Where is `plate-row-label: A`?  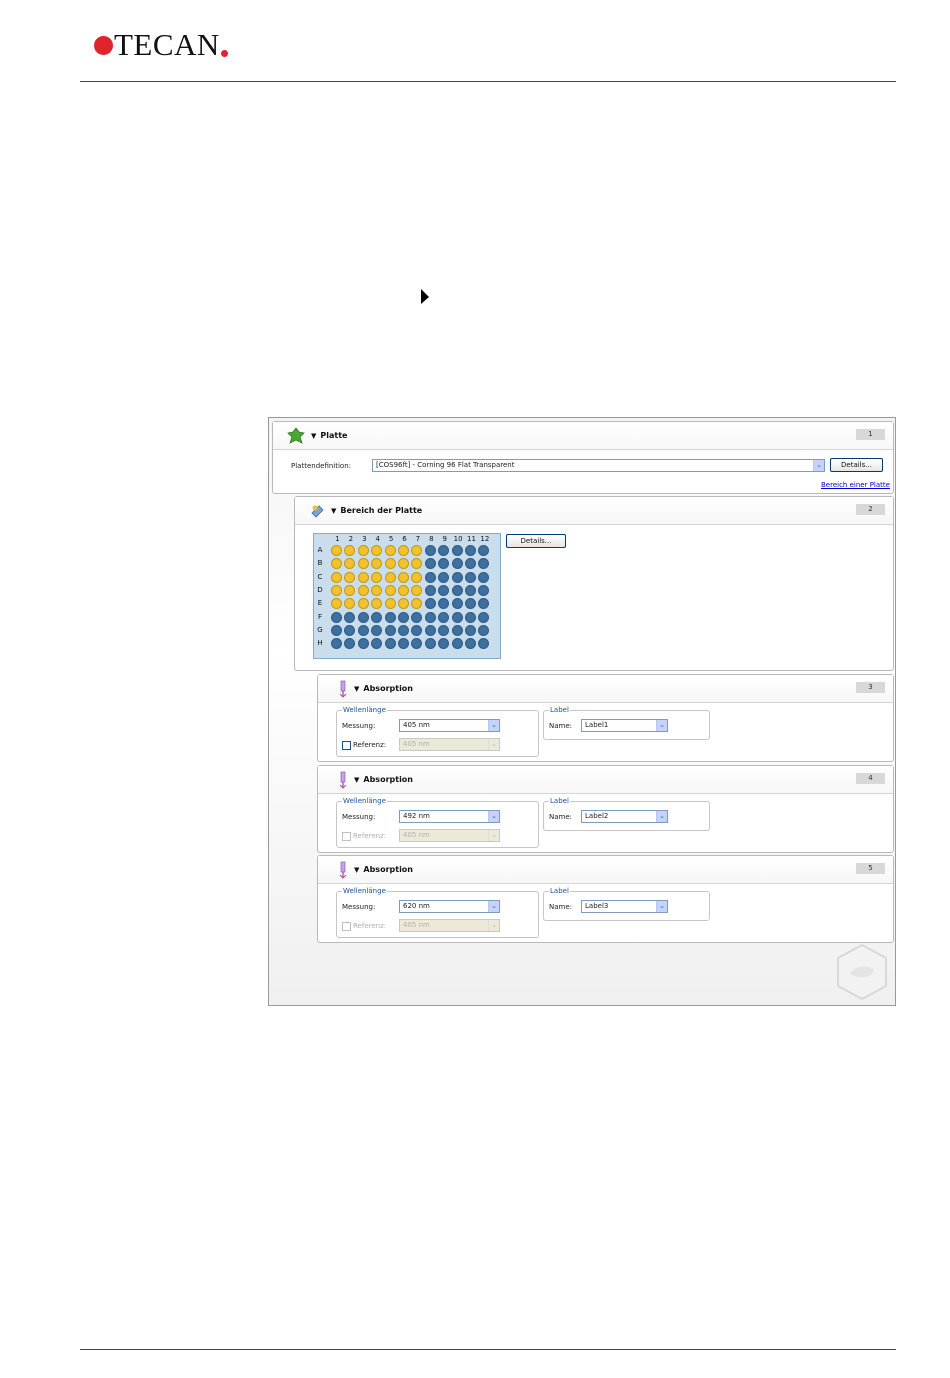 plate-row-label: A is located at coordinates (320, 550).